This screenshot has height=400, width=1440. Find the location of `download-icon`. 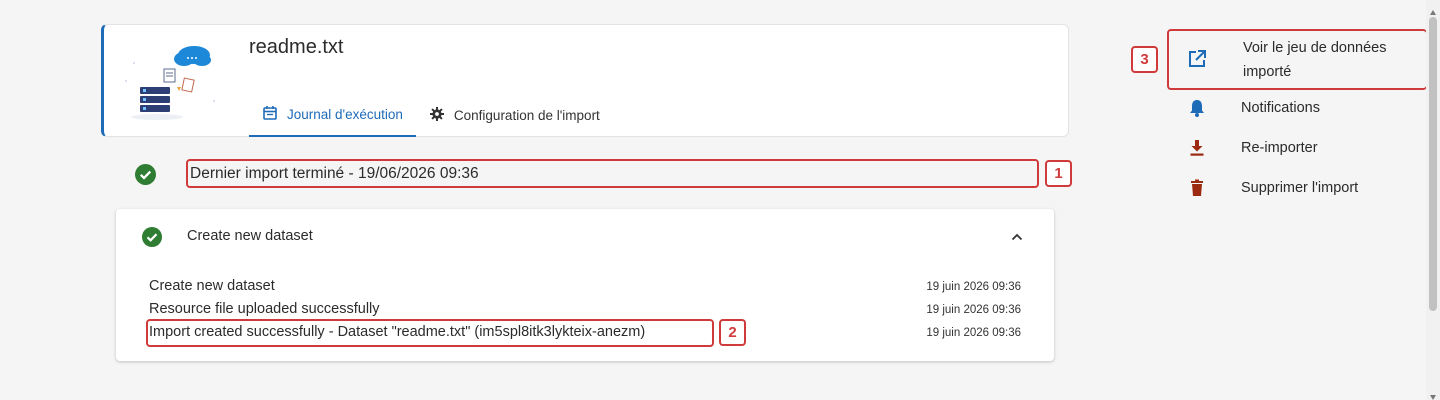

download-icon is located at coordinates (1197, 148).